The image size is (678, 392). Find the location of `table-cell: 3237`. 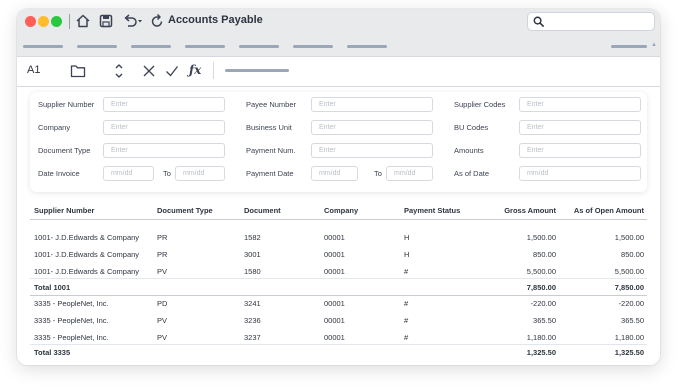

table-cell: 3237 is located at coordinates (252, 337).